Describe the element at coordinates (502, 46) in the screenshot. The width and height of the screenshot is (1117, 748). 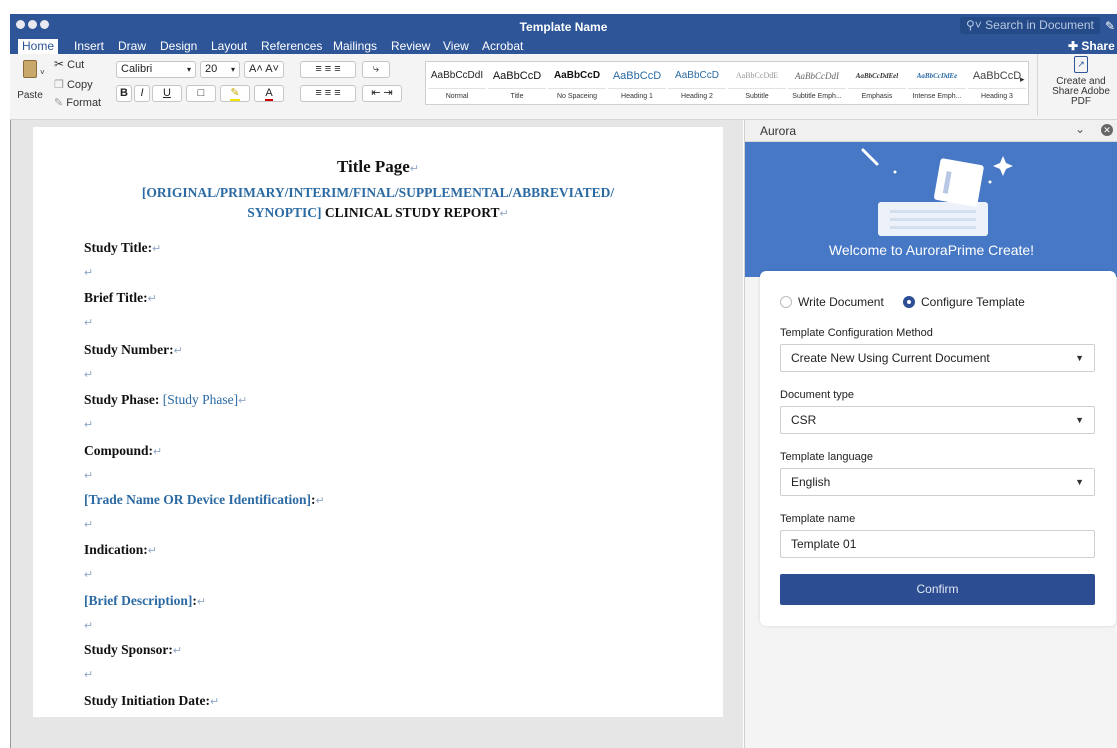
I see `tab-acrobat: Acrobat` at that location.